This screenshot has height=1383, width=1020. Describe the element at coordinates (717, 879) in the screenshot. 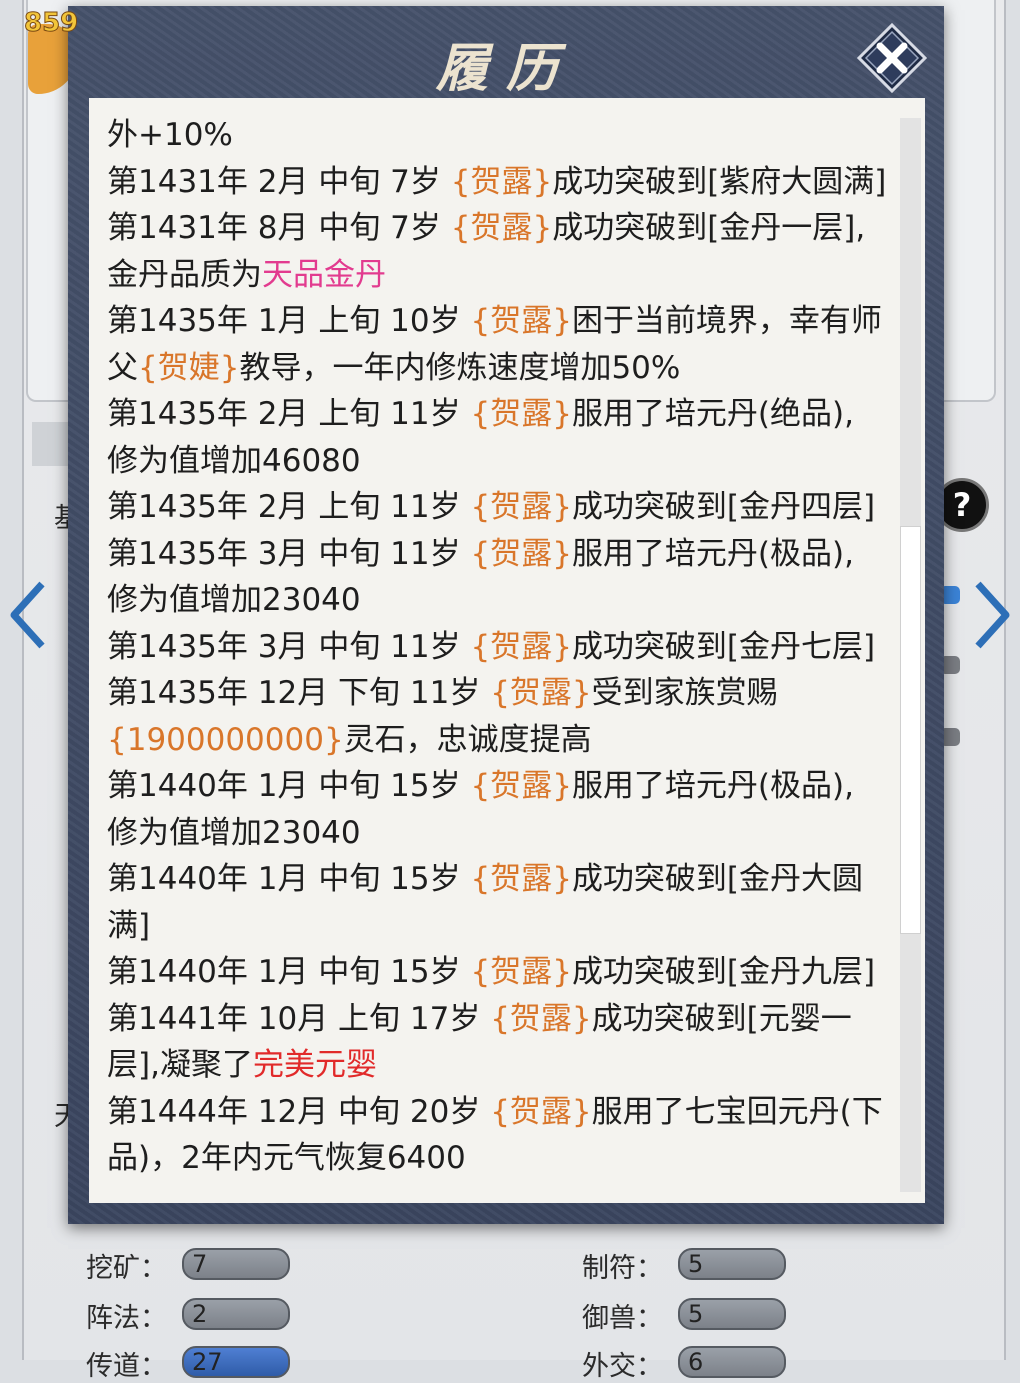

I see `history-text: 成功突破到[金丹大圆` at that location.